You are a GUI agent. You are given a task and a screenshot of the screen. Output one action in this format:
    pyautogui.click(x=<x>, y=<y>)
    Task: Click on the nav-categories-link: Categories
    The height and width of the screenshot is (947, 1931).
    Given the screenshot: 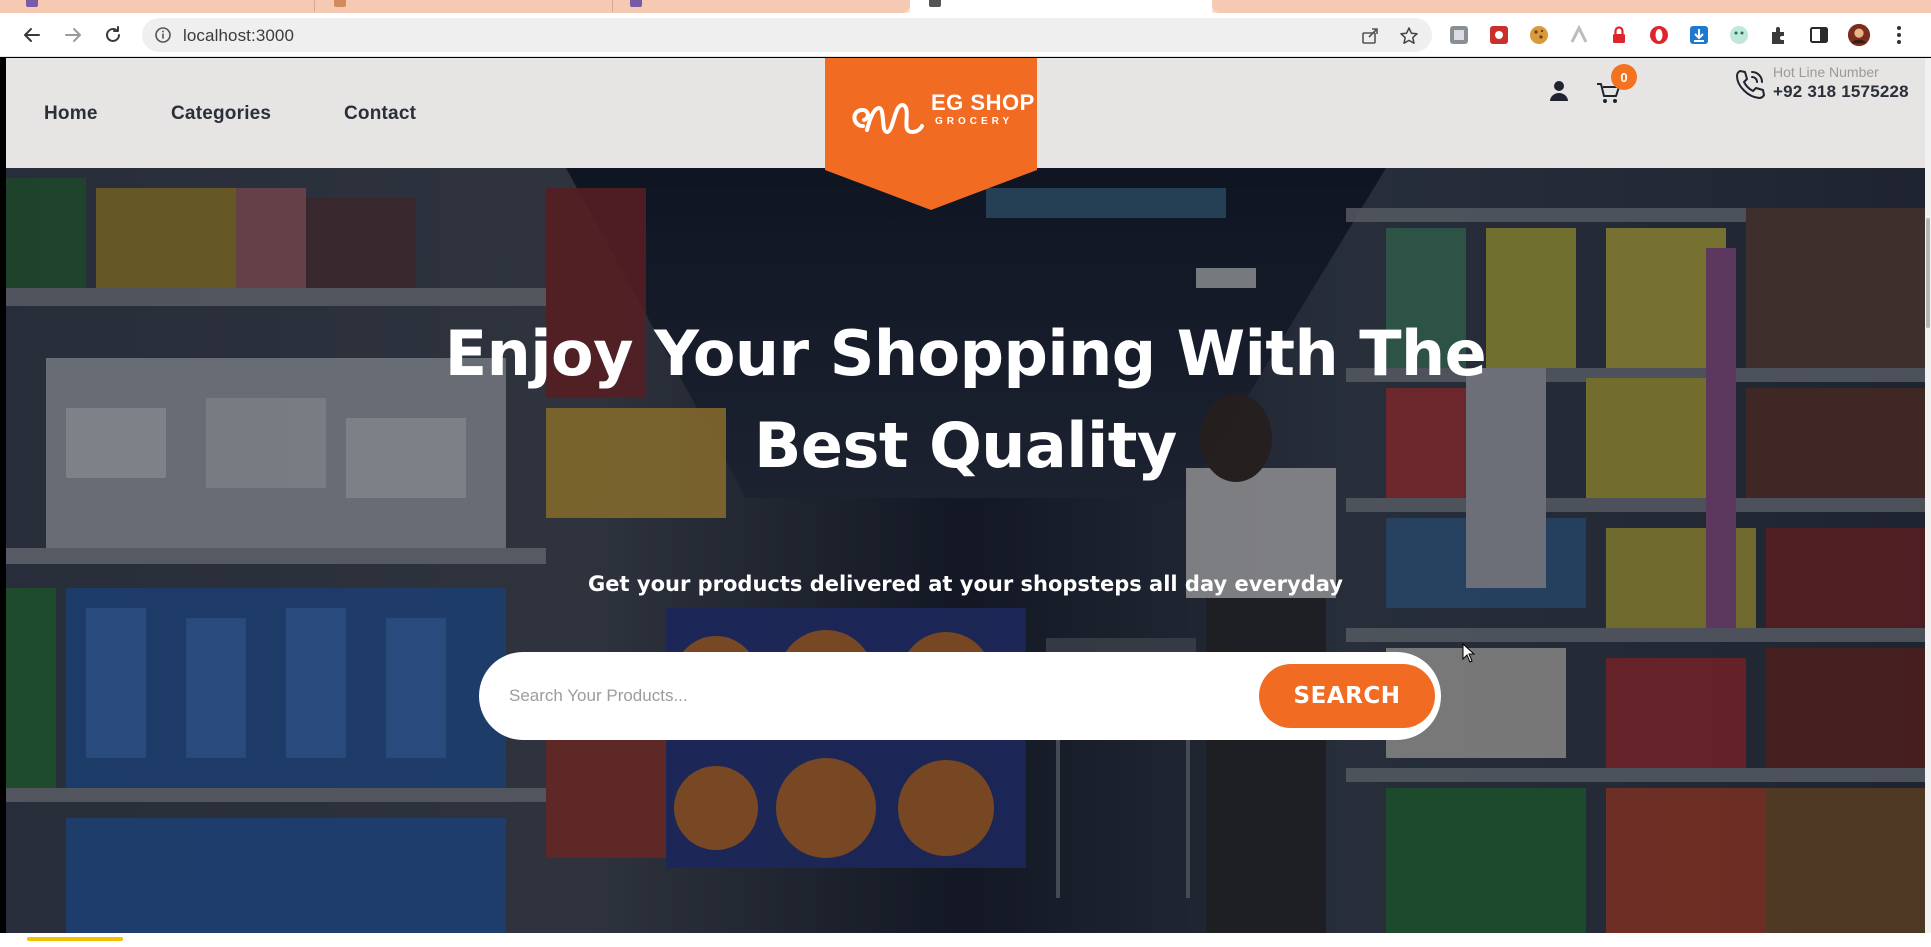 What is the action you would take?
    pyautogui.click(x=221, y=114)
    